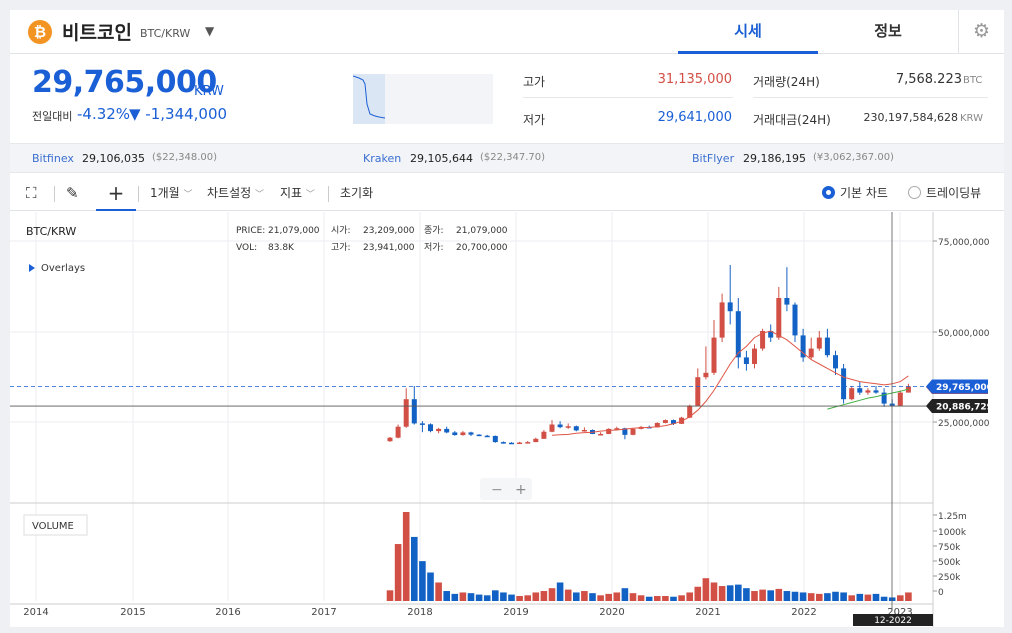 Image resolution: width=1012 pixels, height=633 pixels. Describe the element at coordinates (981, 32) in the screenshot. I see `gear-icon: ⚙` at that location.